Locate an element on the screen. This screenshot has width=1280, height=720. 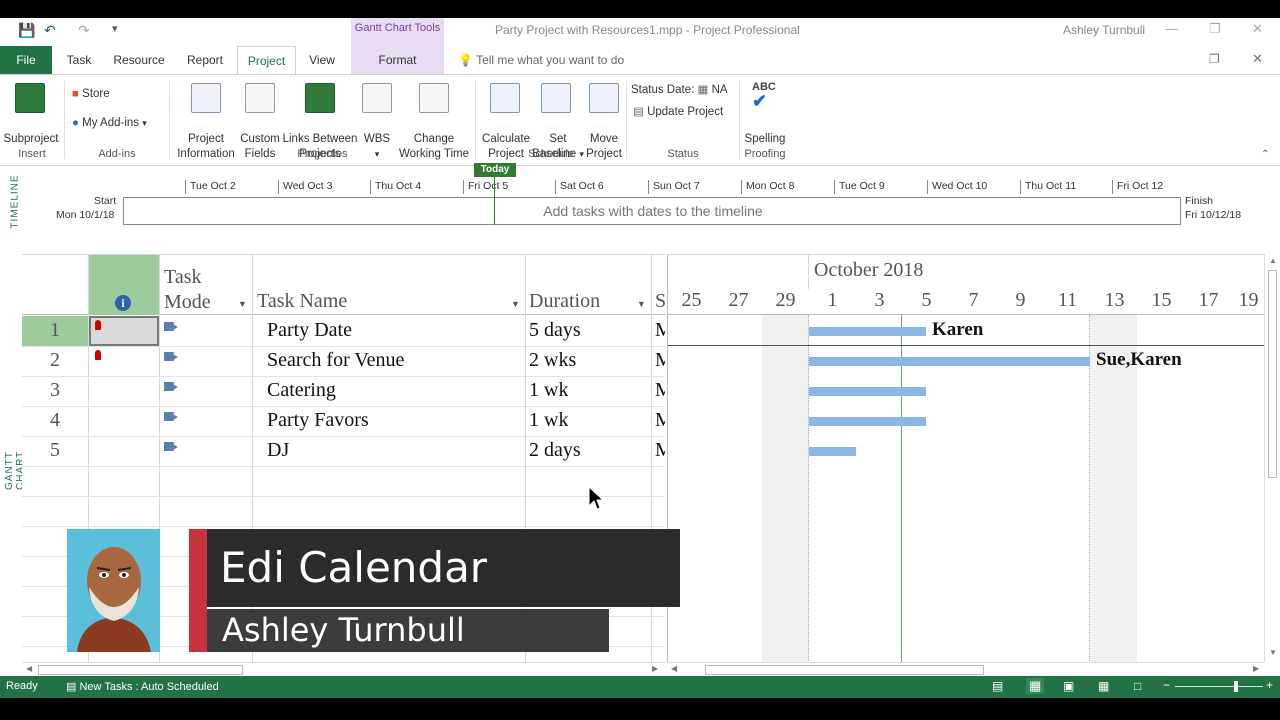
table-row: 4 Party Favors 1 wk M is located at coordinates (343, 421).